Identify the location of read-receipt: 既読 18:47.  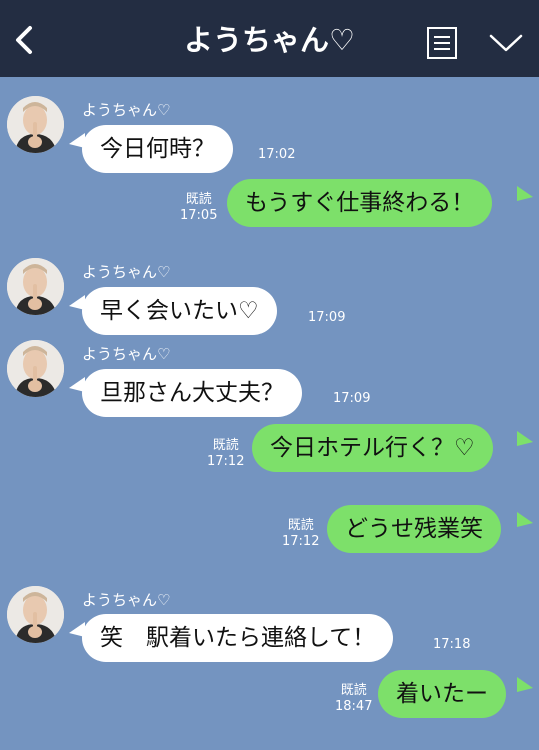
(353, 699).